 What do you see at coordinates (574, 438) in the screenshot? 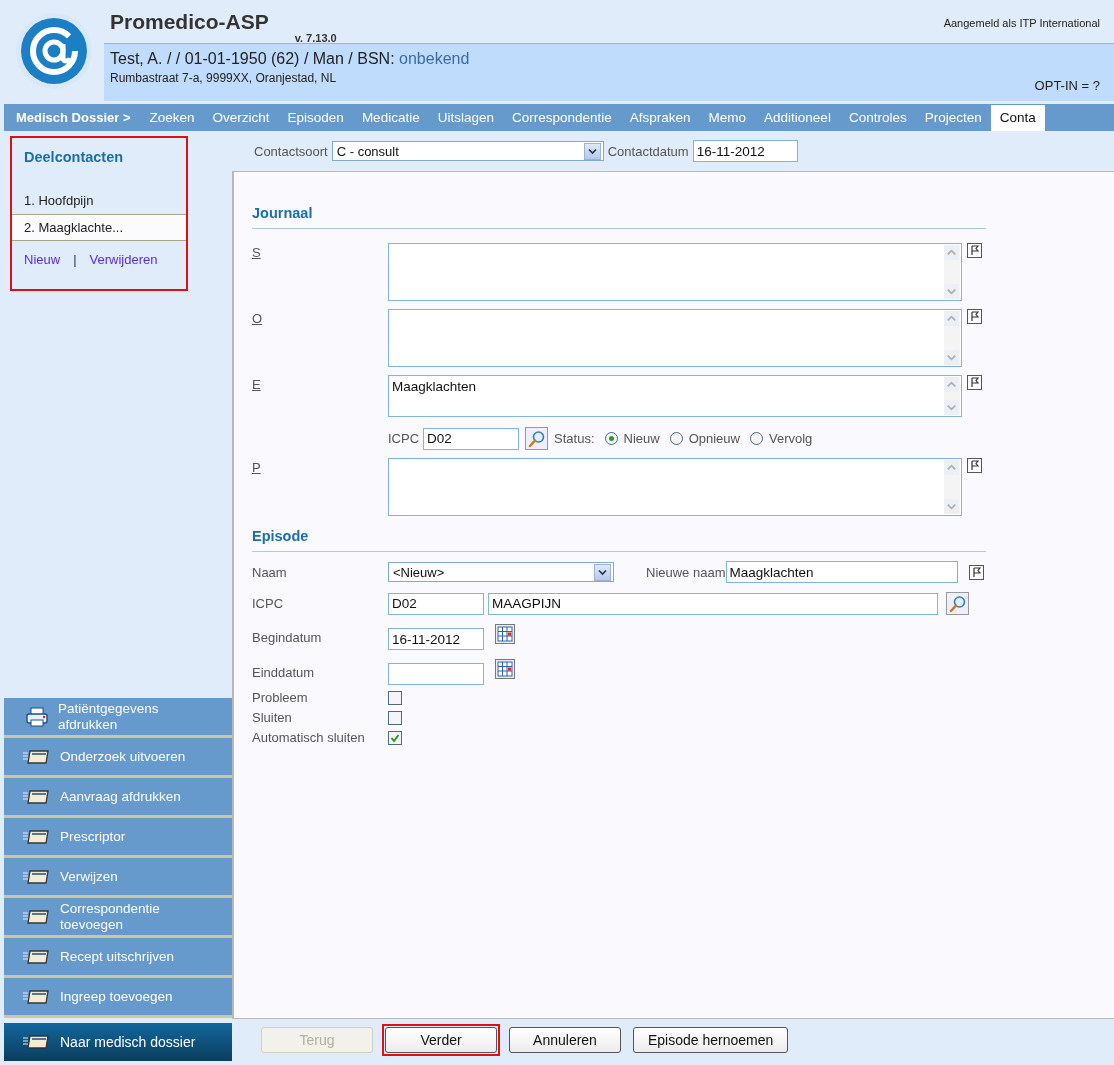
I see `field-label: Status:` at bounding box center [574, 438].